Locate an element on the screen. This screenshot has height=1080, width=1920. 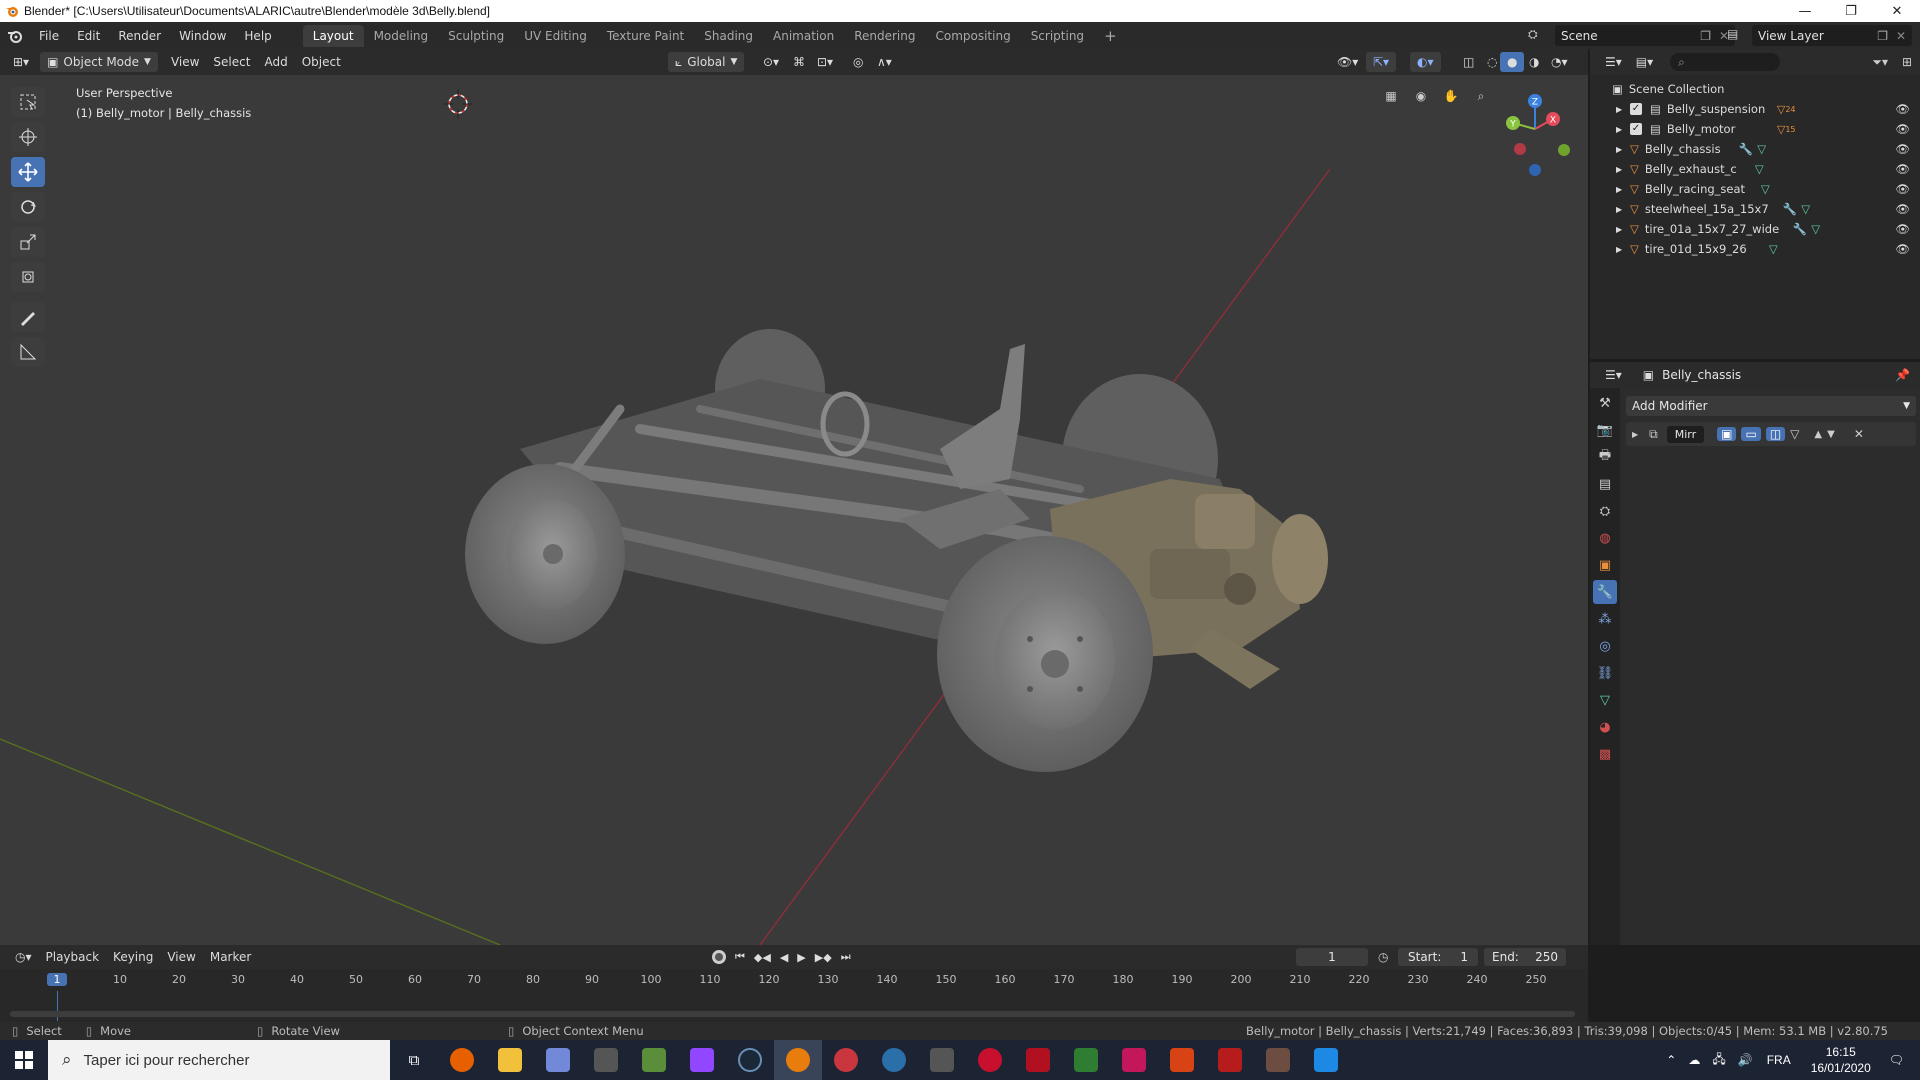
outliner-row: ▶ ▽ Belly_exhaust_c ▽ 👁 is located at coordinates (1755, 169).